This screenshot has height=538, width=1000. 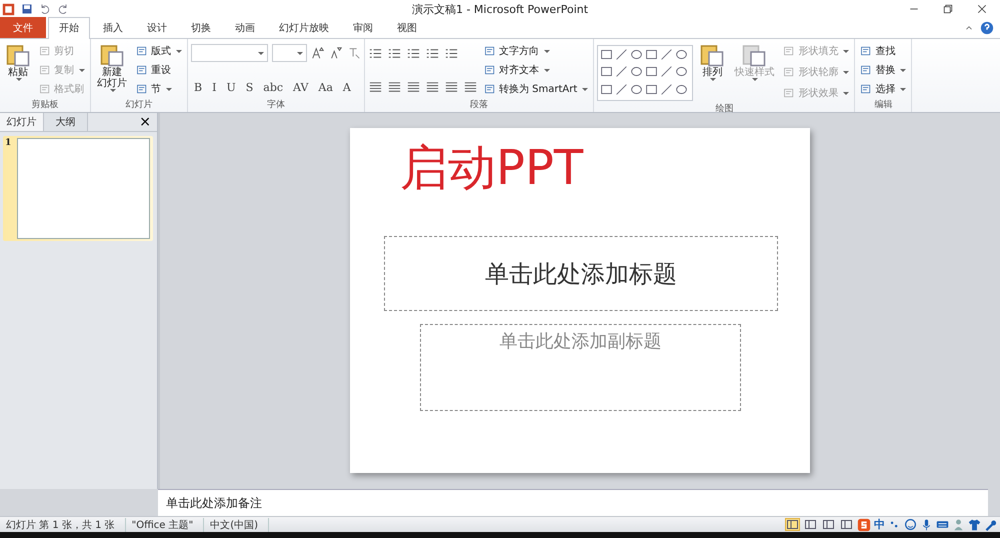 What do you see at coordinates (883, 89) in the screenshot?
I see `ribbon-button: 选择` at bounding box center [883, 89].